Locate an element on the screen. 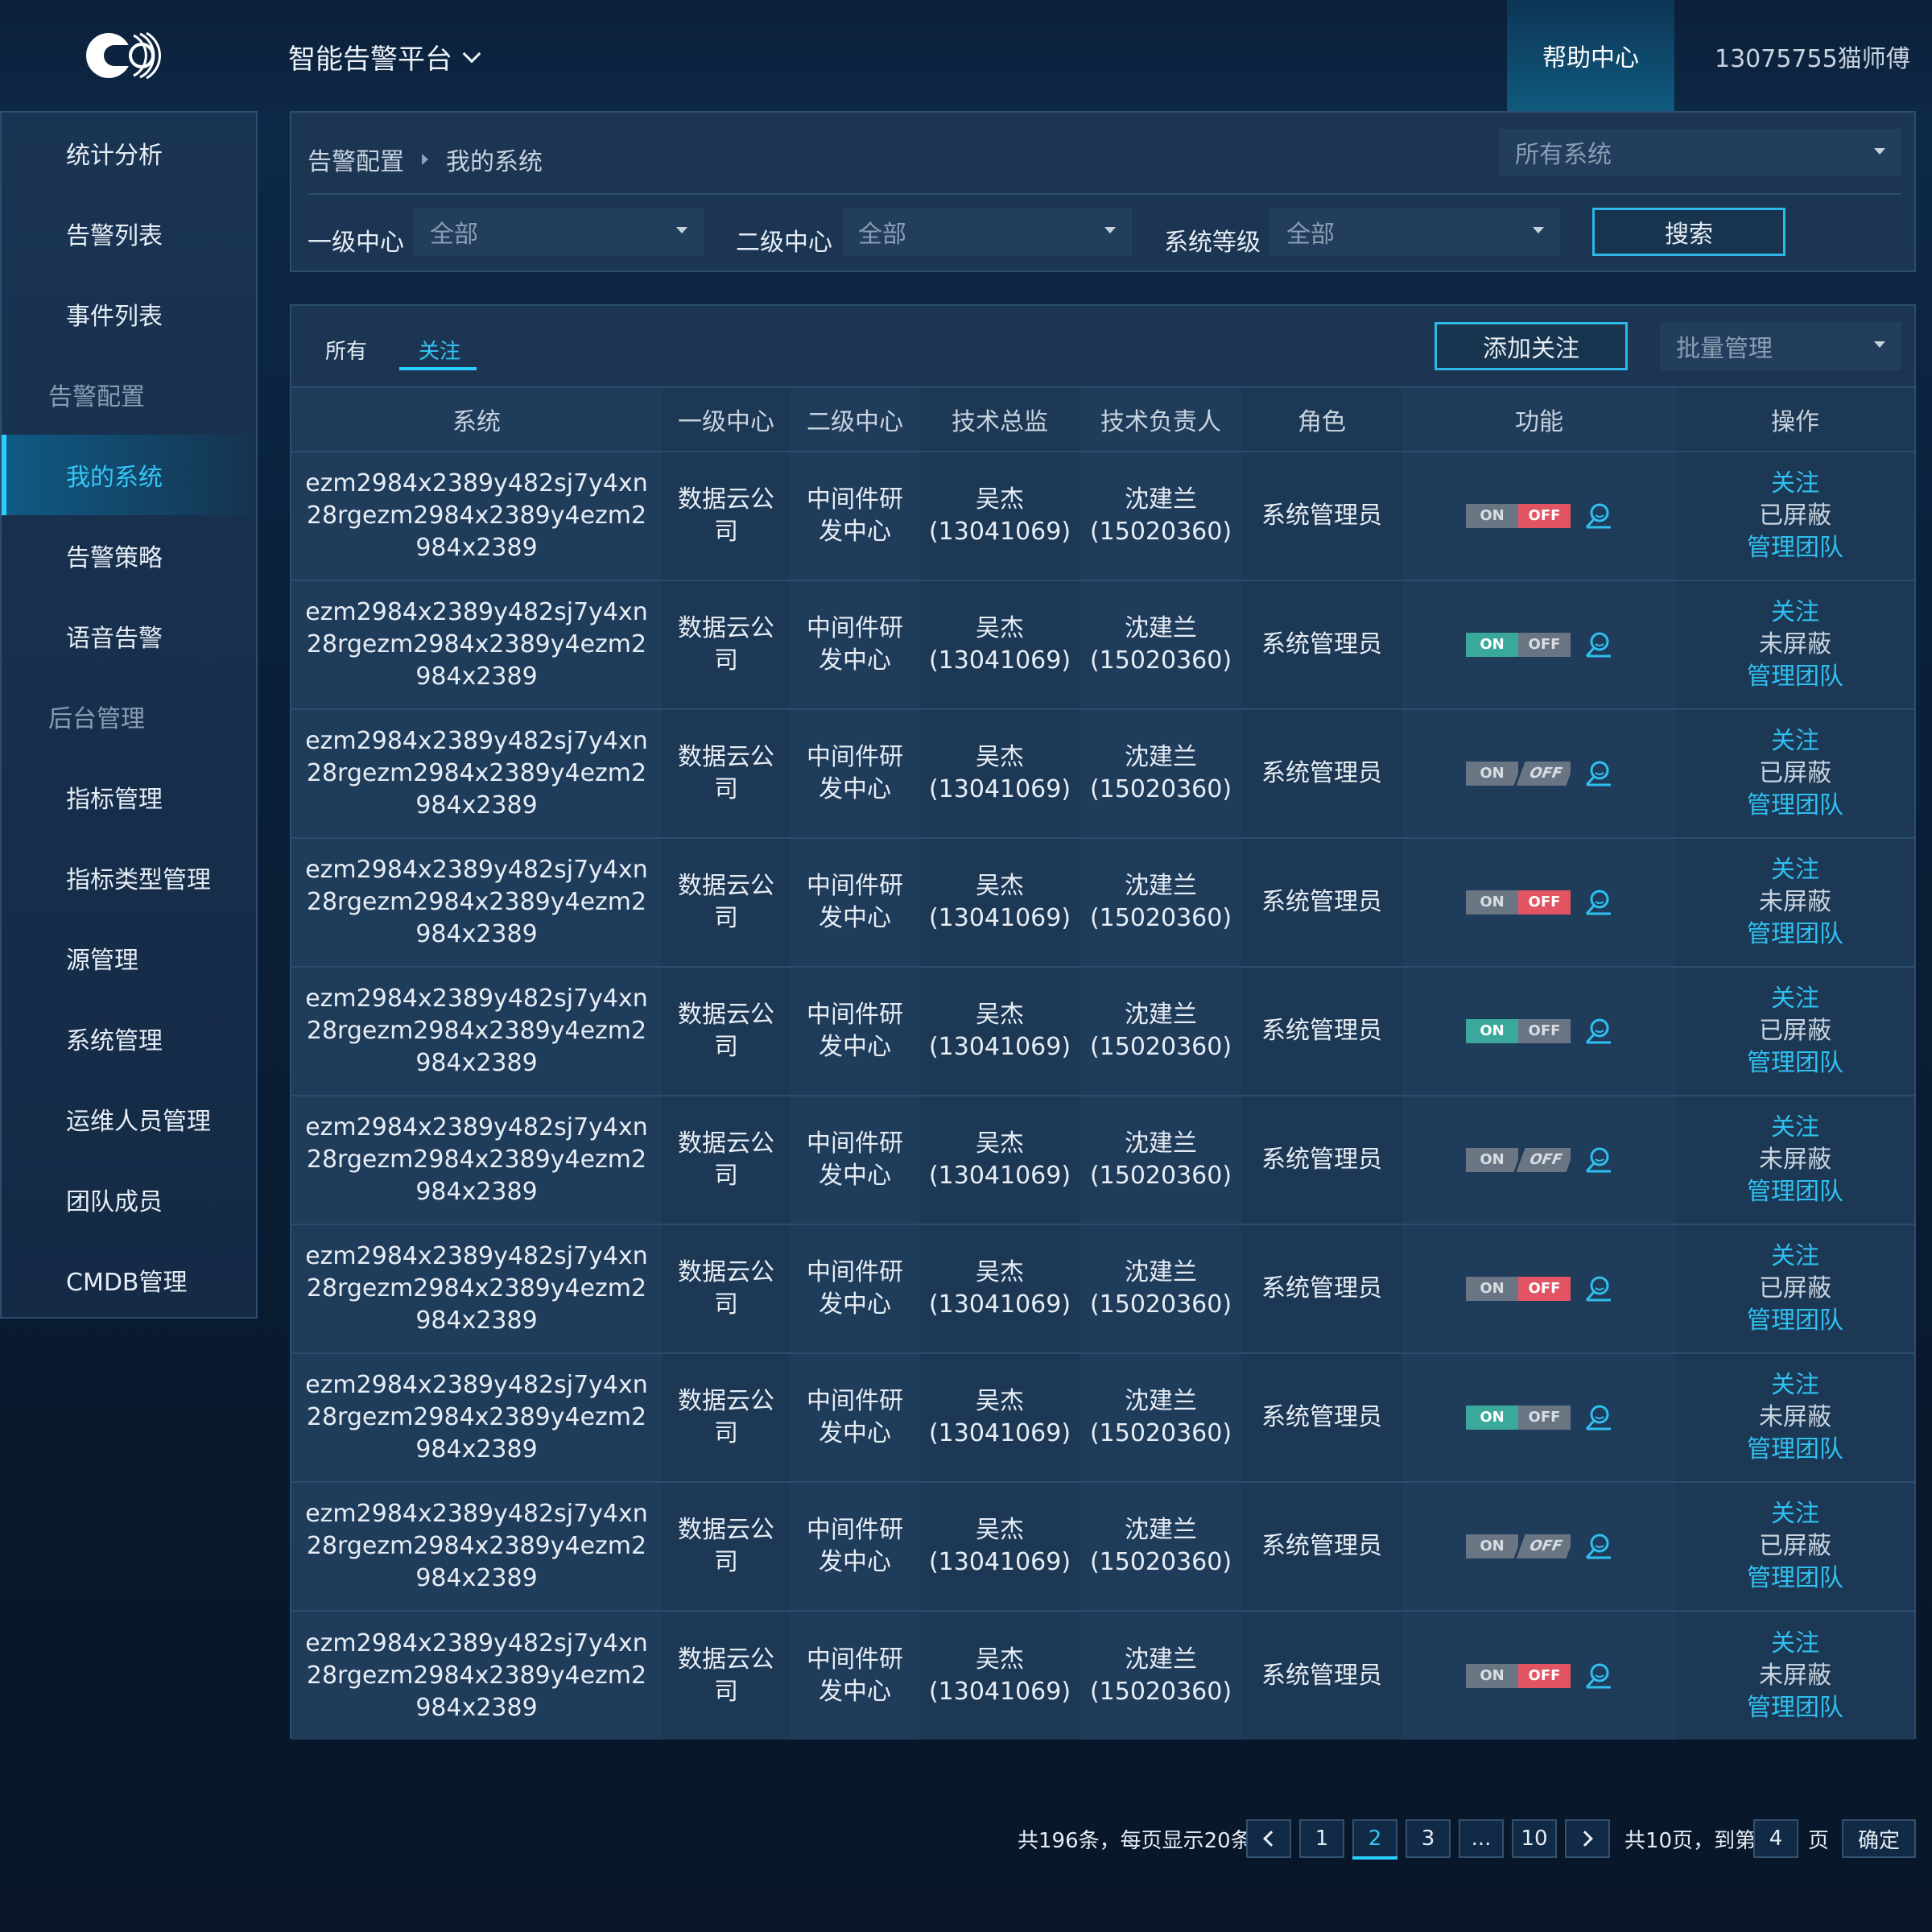 The width and height of the screenshot is (1932, 1932). sidebar-item: 语音告警 is located at coordinates (129, 636).